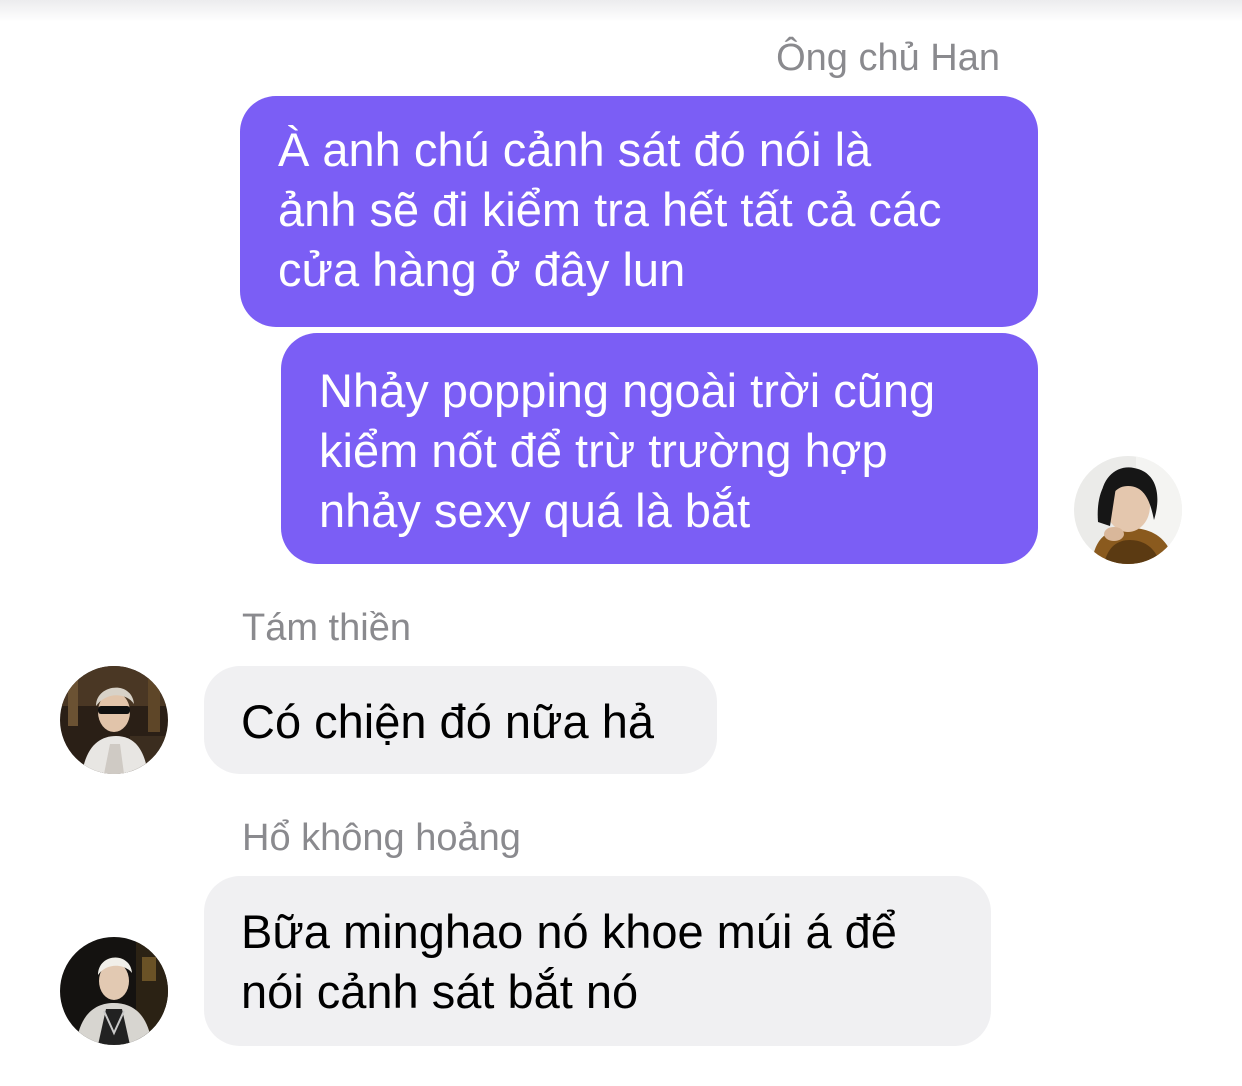  What do you see at coordinates (575, 149) in the screenshot?
I see `message-text-line: À anh chú cảnh sát đó nói là` at bounding box center [575, 149].